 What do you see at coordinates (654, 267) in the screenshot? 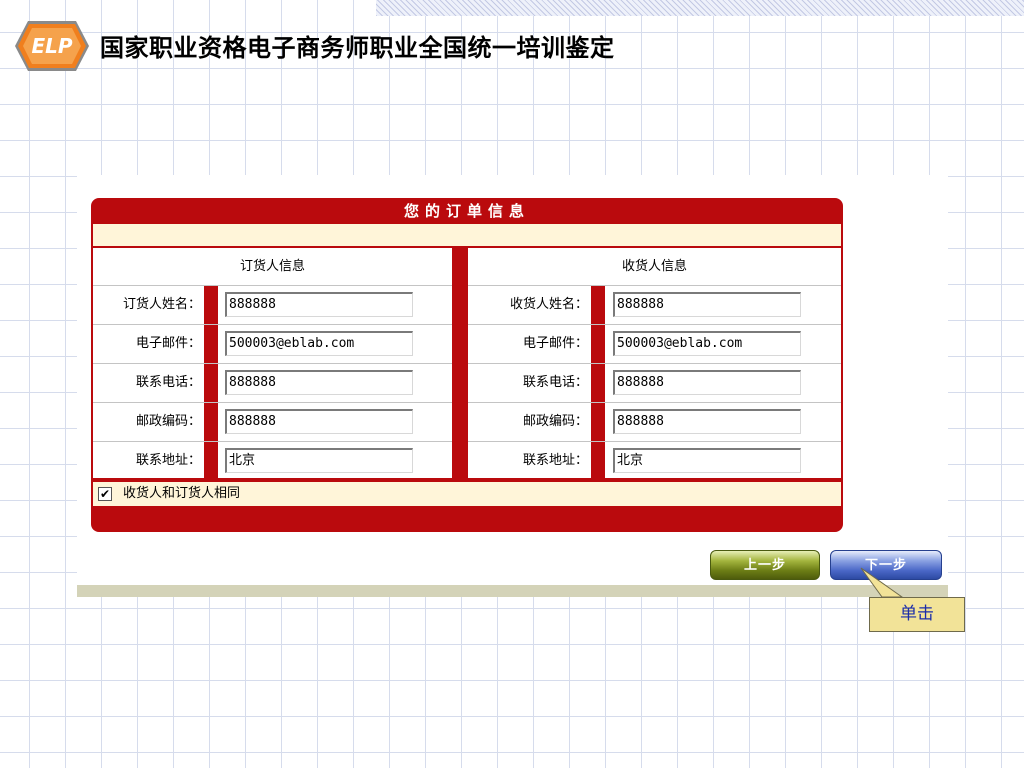
I see `receiver-header: 收货人信息` at bounding box center [654, 267].